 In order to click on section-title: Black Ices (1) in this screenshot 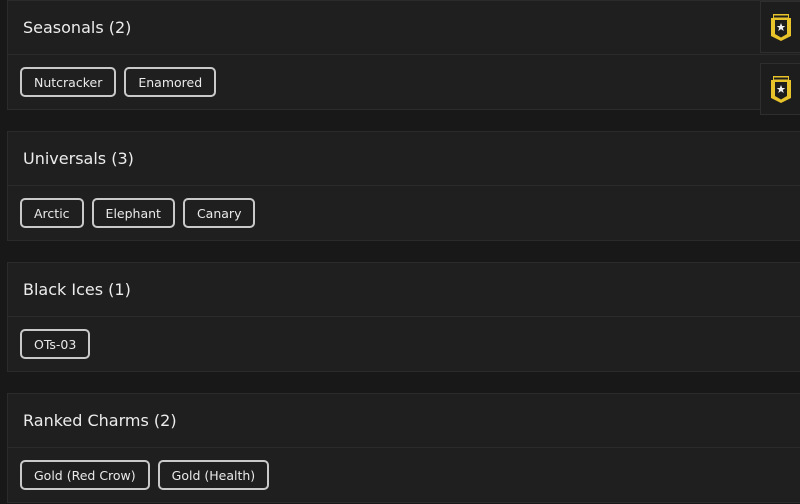, I will do `click(404, 290)`.